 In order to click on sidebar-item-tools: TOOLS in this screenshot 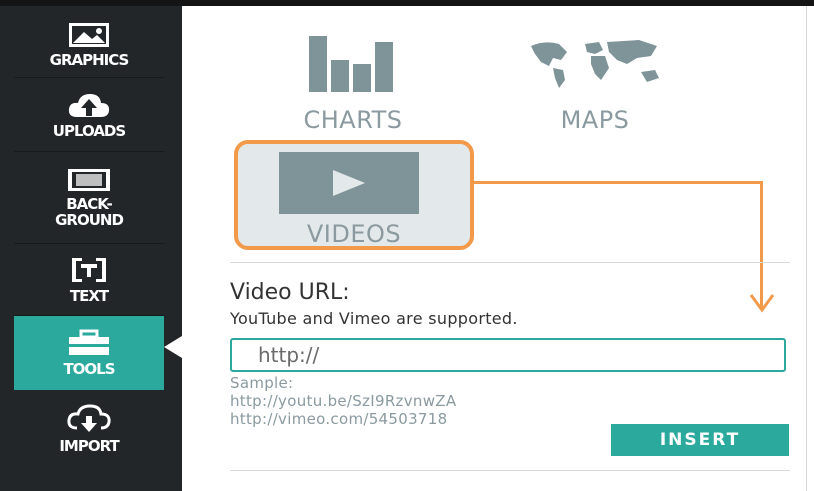, I will do `click(89, 353)`.